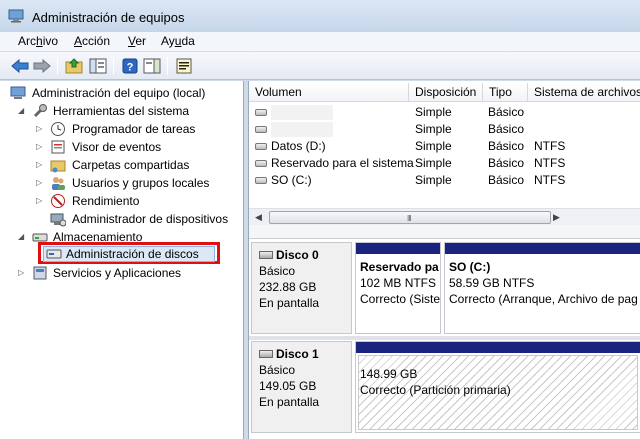 This screenshot has height=439, width=640. What do you see at coordinates (137, 41) in the screenshot?
I see `menu-ver: Ver` at bounding box center [137, 41].